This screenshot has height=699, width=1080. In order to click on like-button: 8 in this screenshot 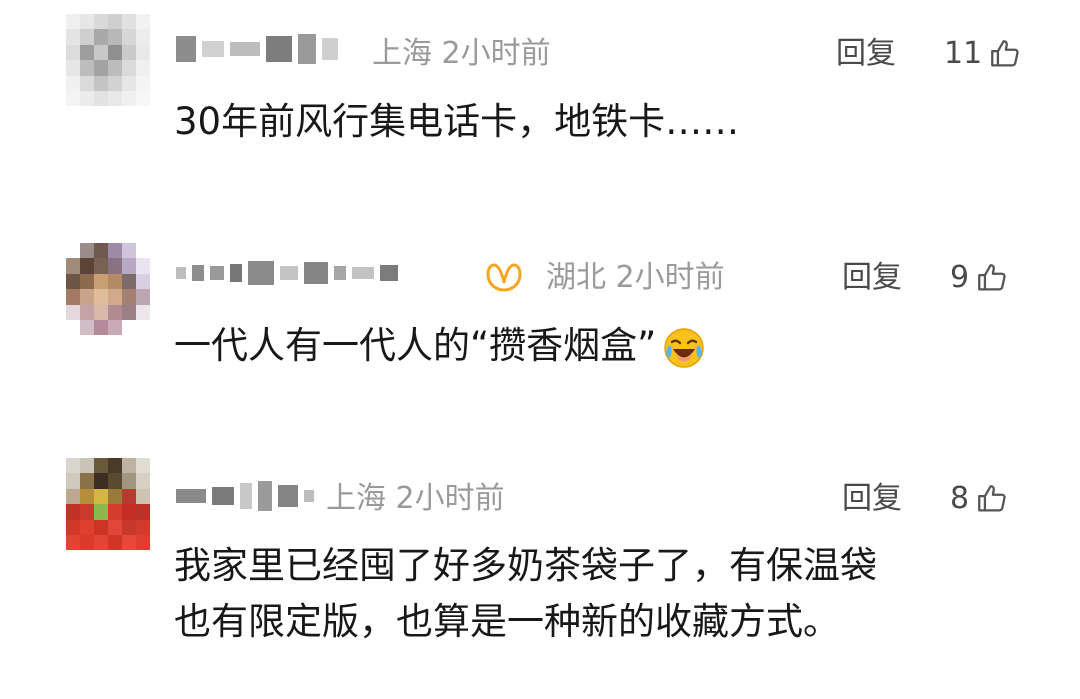, I will do `click(979, 499)`.